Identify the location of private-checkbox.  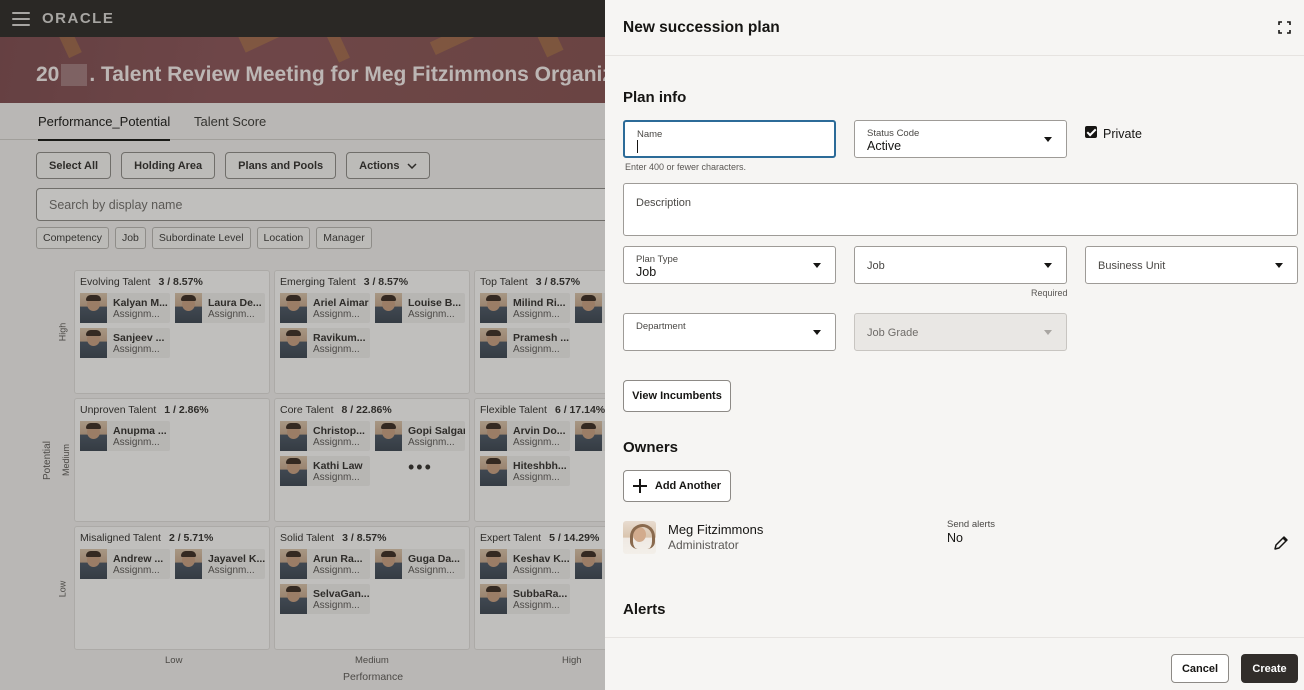
(1091, 132).